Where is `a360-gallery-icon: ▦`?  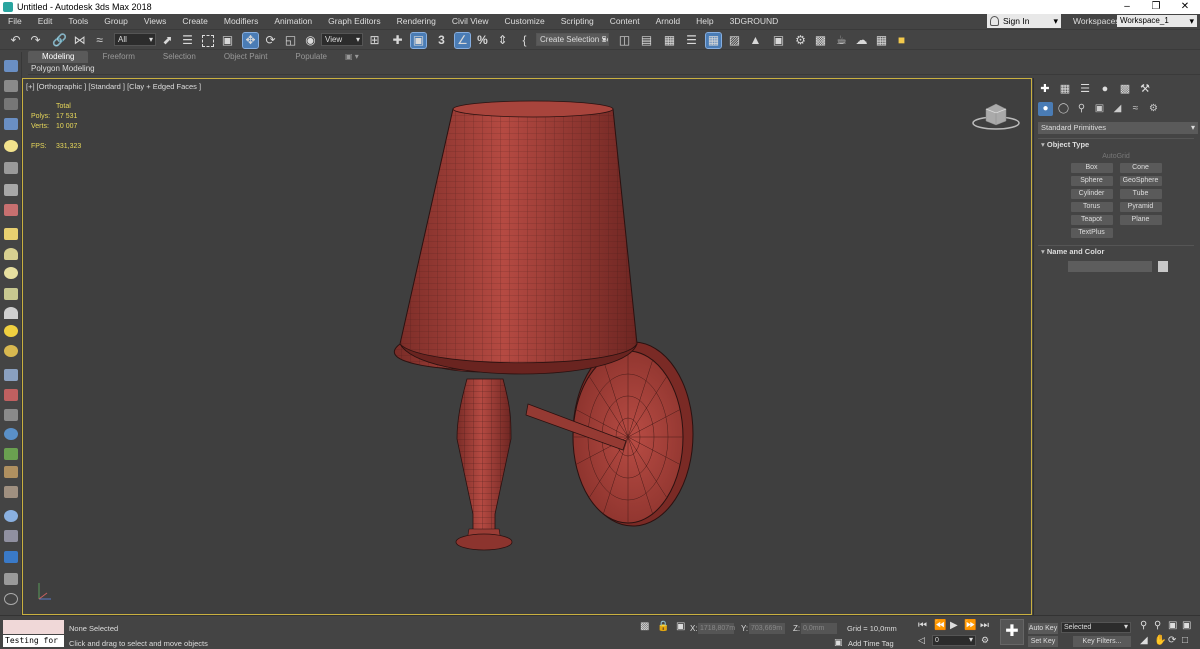 a360-gallery-icon: ▦ is located at coordinates (881, 40).